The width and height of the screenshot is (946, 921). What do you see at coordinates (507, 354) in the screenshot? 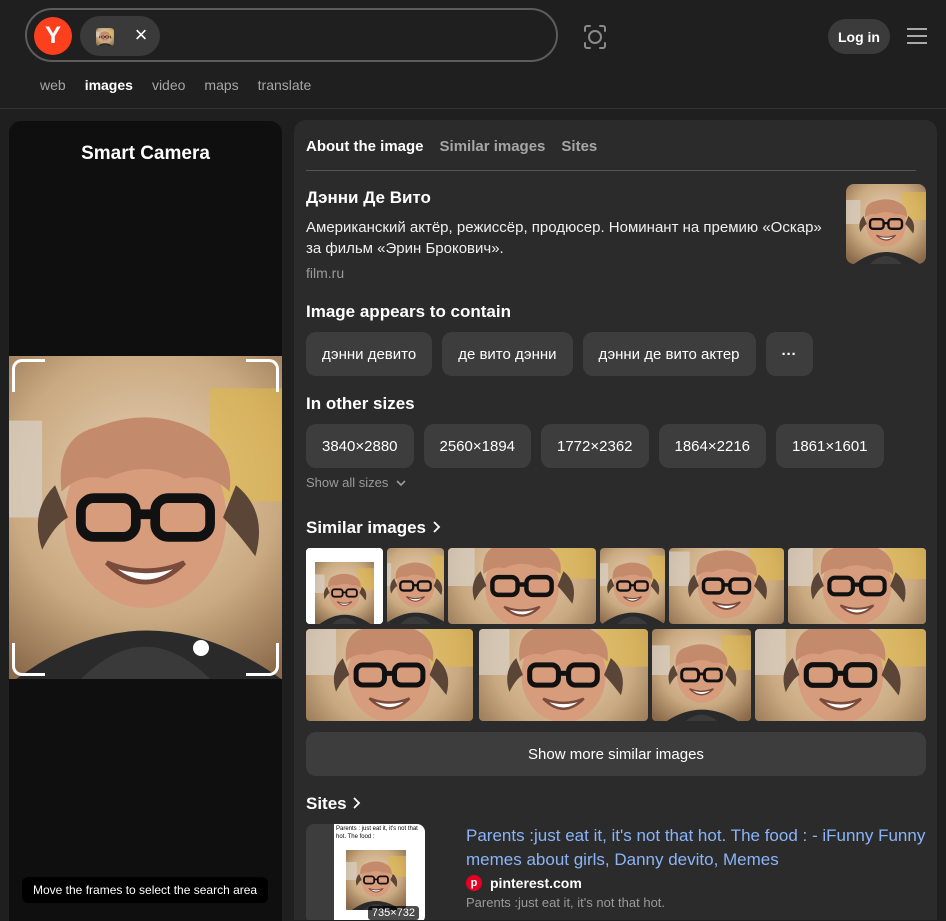
I see `tag-chip: де вито дэнни` at bounding box center [507, 354].